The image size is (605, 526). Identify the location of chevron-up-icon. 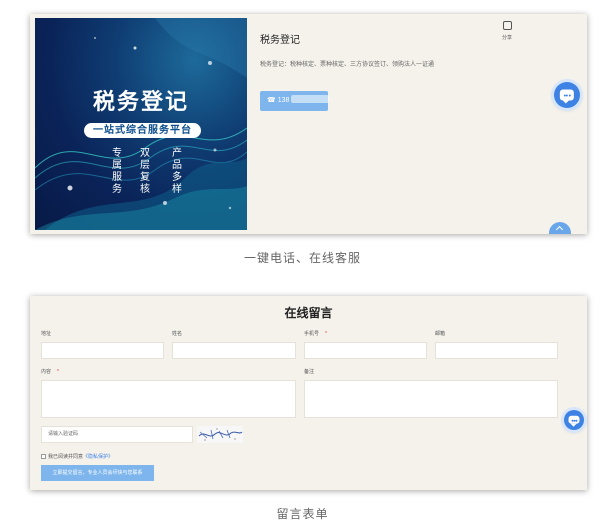
(559, 229).